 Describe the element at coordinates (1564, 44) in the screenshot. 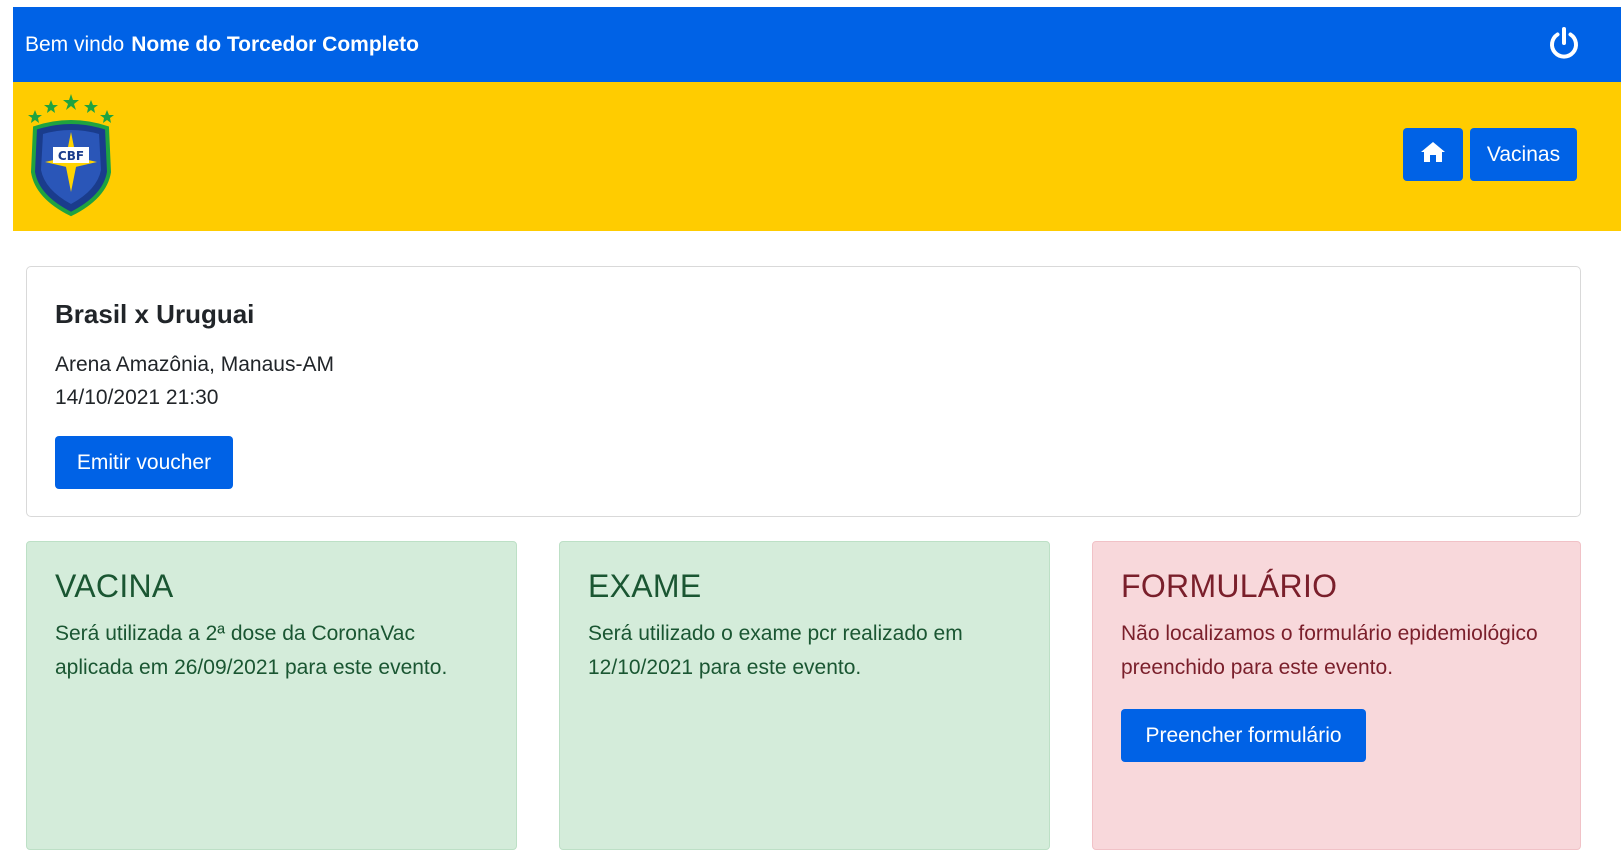

I see `power-icon` at that location.